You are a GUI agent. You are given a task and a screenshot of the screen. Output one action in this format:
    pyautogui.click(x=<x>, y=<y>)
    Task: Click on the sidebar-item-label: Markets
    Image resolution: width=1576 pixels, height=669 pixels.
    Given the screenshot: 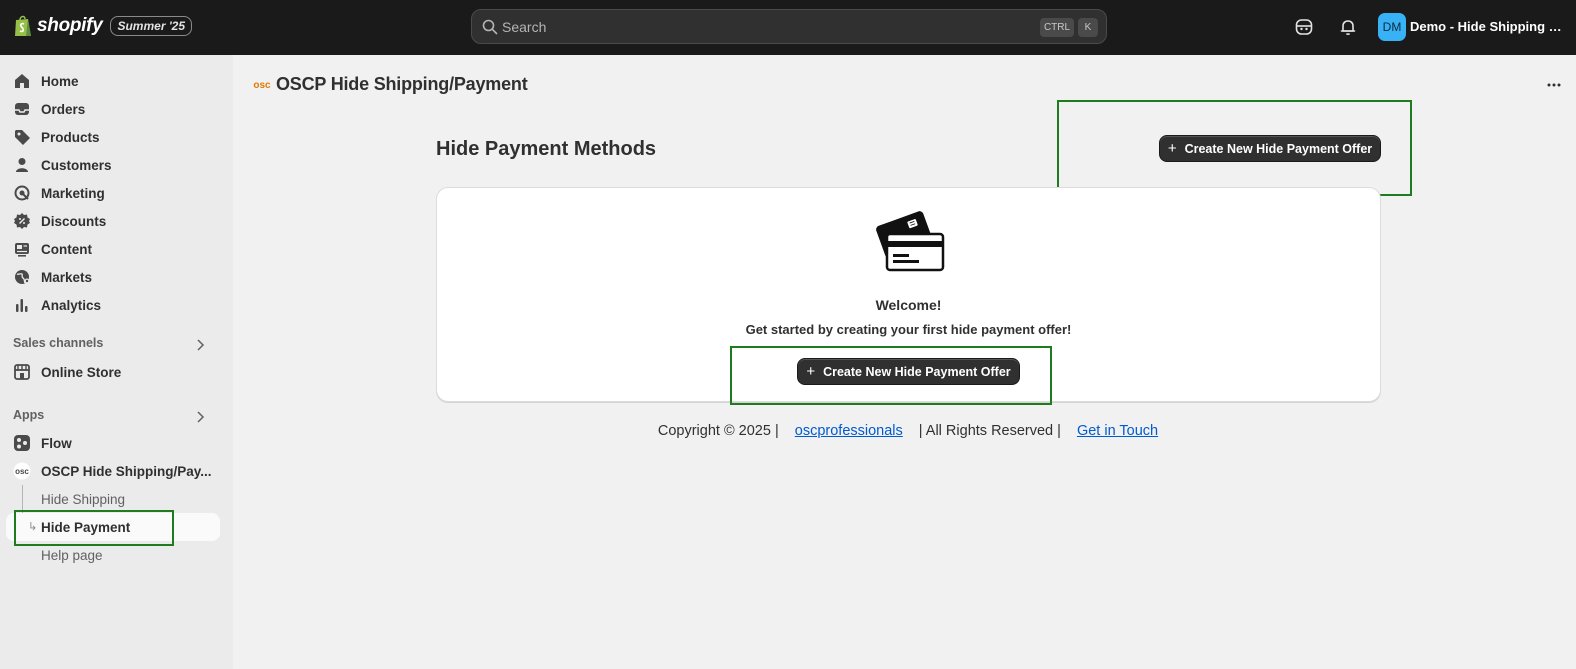 What is the action you would take?
    pyautogui.click(x=67, y=277)
    